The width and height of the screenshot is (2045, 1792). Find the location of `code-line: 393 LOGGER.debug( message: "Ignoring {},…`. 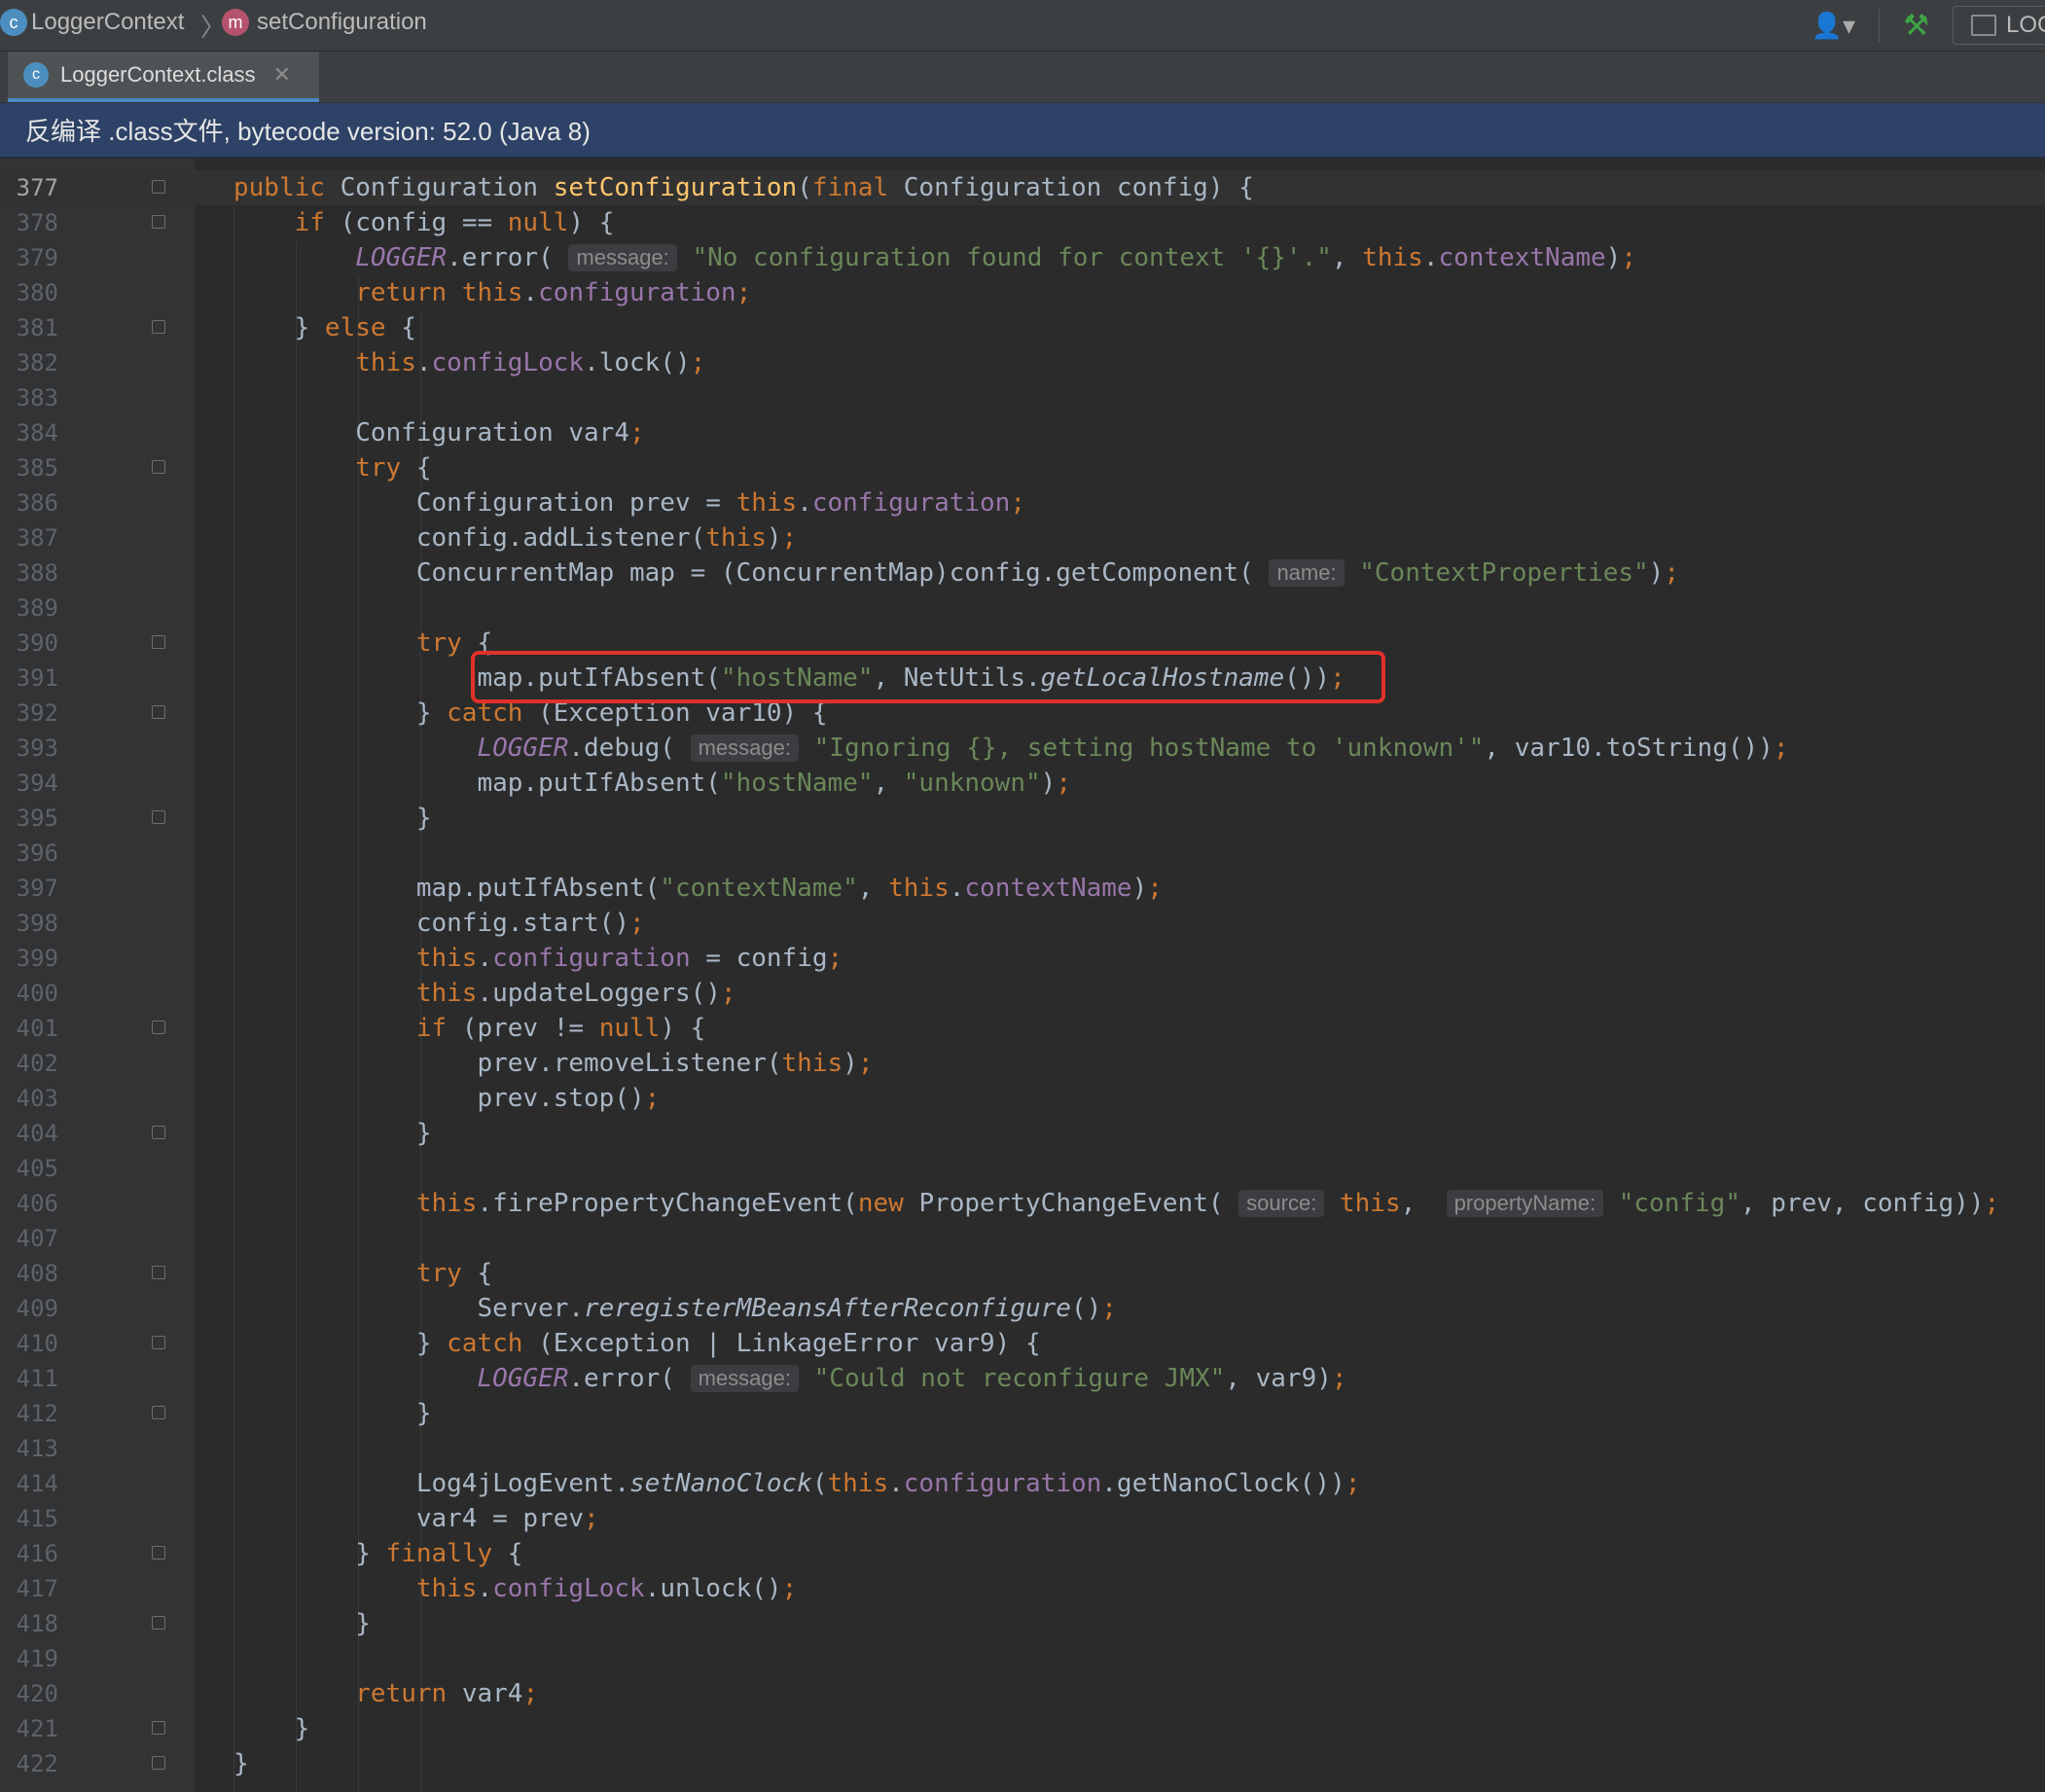

code-line: 393 LOGGER.debug( message: "Ignoring {},… is located at coordinates (1022, 748).